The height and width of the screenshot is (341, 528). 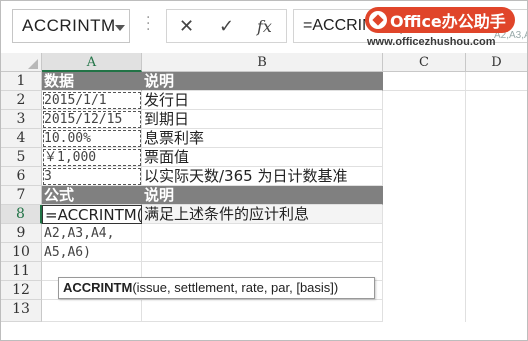 What do you see at coordinates (92, 100) in the screenshot?
I see `cell-a2: 2015/1/1` at bounding box center [92, 100].